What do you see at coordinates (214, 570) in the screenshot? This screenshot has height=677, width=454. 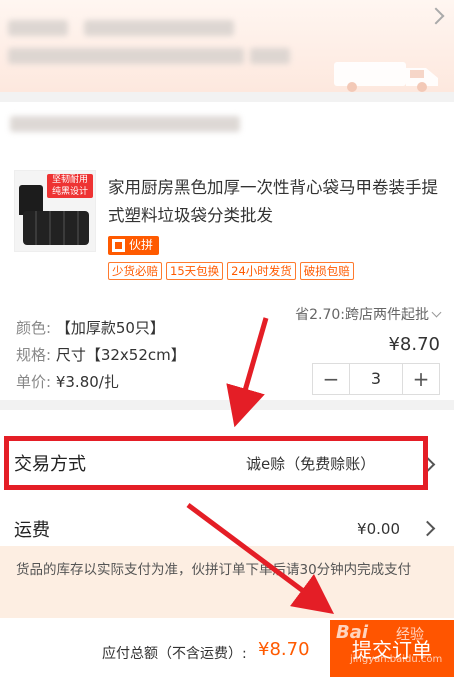 I see `notice-text: 货品的库存以实际支付为准，伙拼订单下单后请30分钟内完成支付` at bounding box center [214, 570].